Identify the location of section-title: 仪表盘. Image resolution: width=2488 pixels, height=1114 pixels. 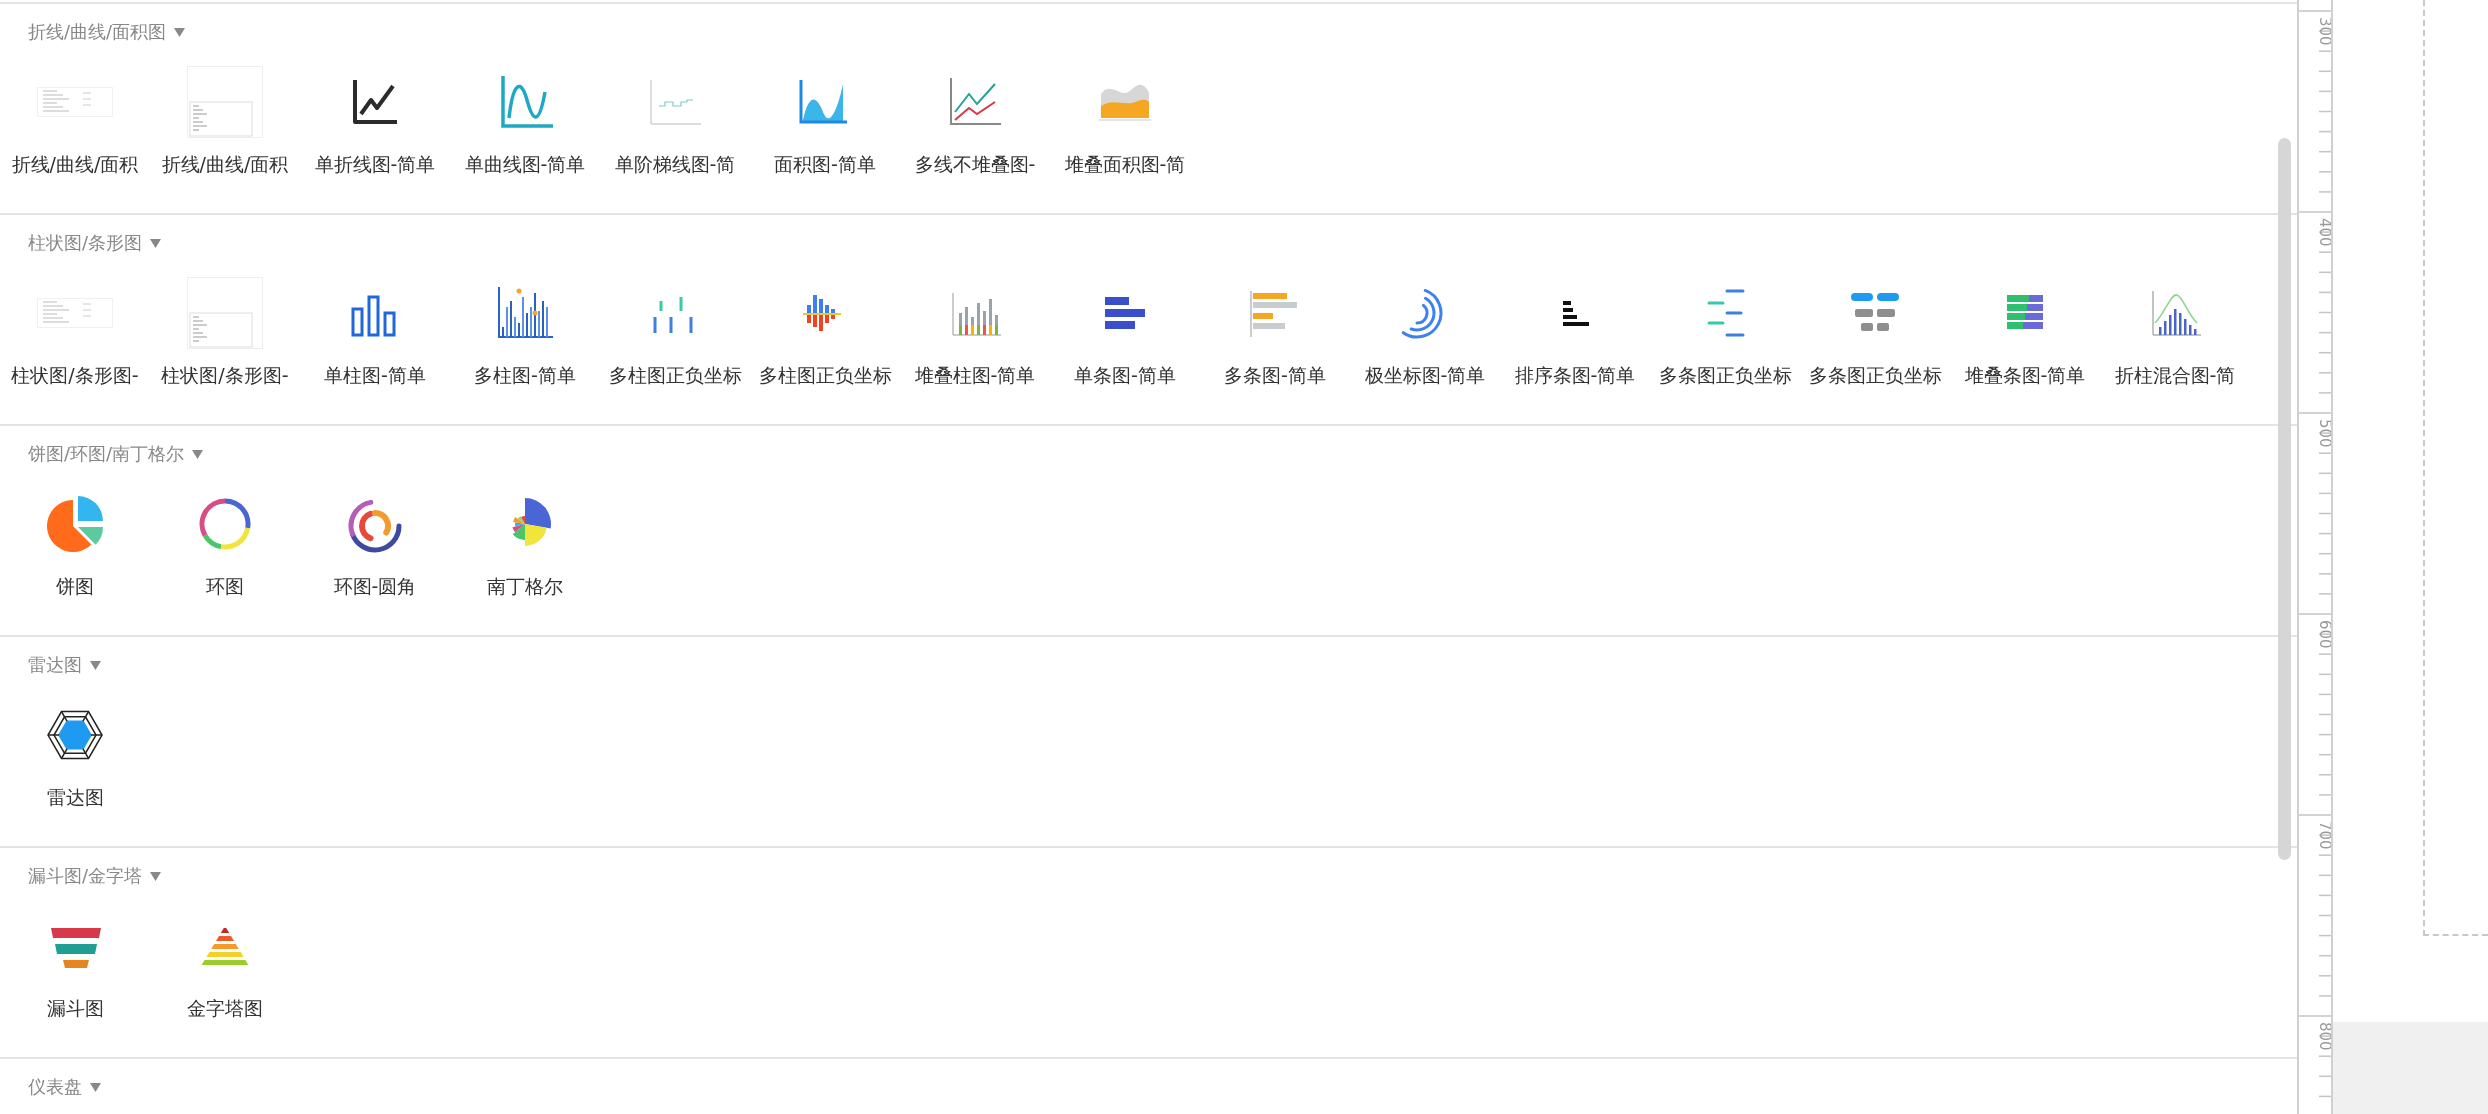
(55, 1087).